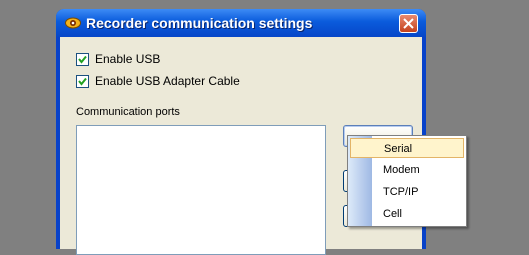  I want to click on menu-item-serial: Serial, so click(407, 148).